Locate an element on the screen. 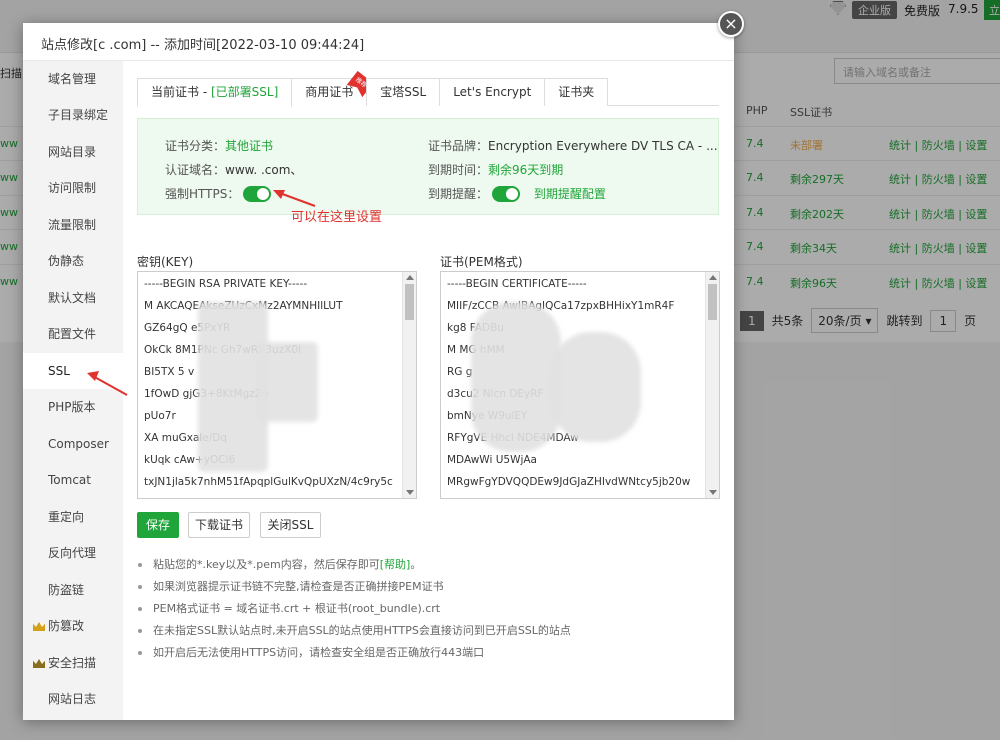  cert-expire-value: 剩余96天到期 is located at coordinates (526, 170).